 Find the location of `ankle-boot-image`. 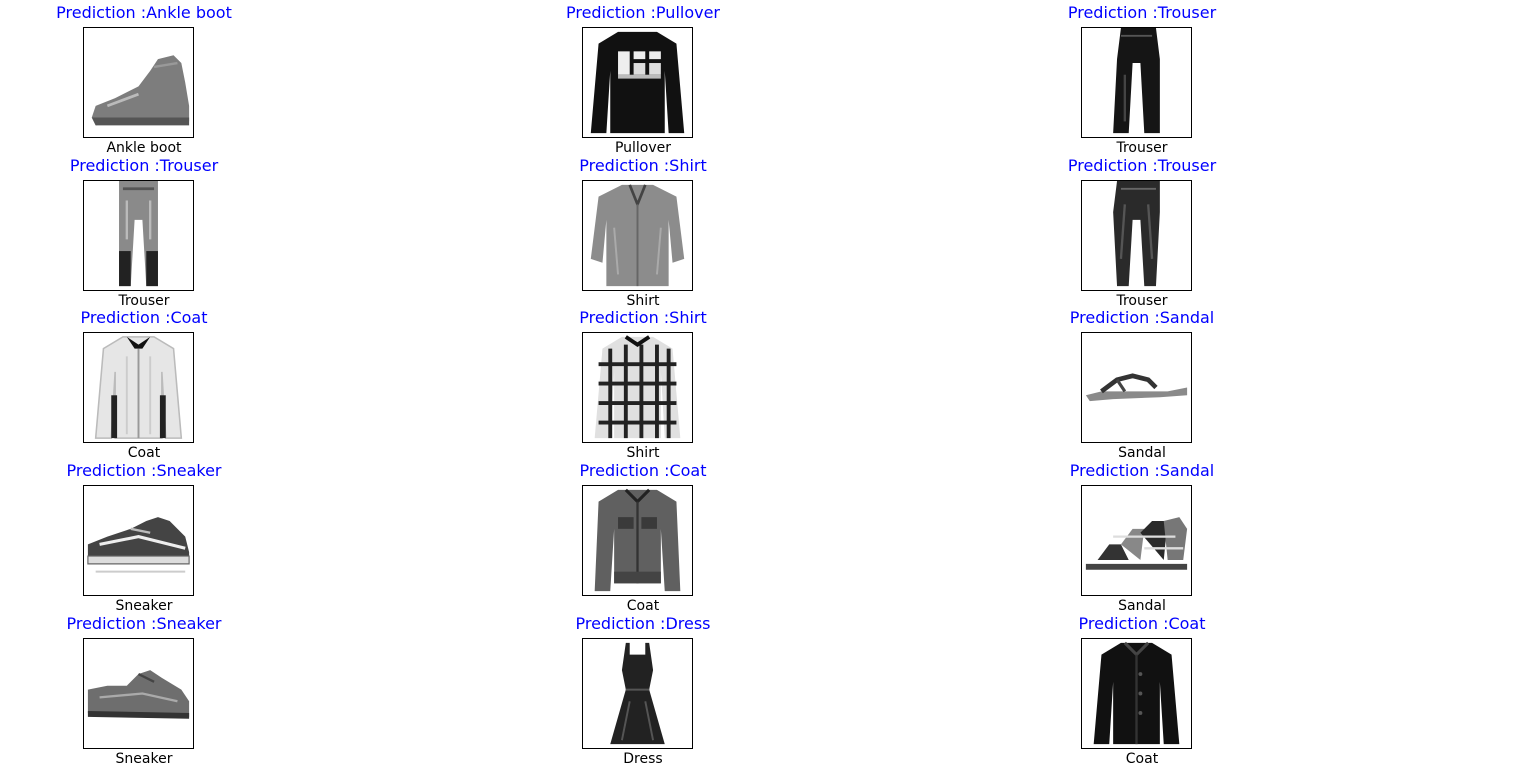

ankle-boot-image is located at coordinates (140, 90).